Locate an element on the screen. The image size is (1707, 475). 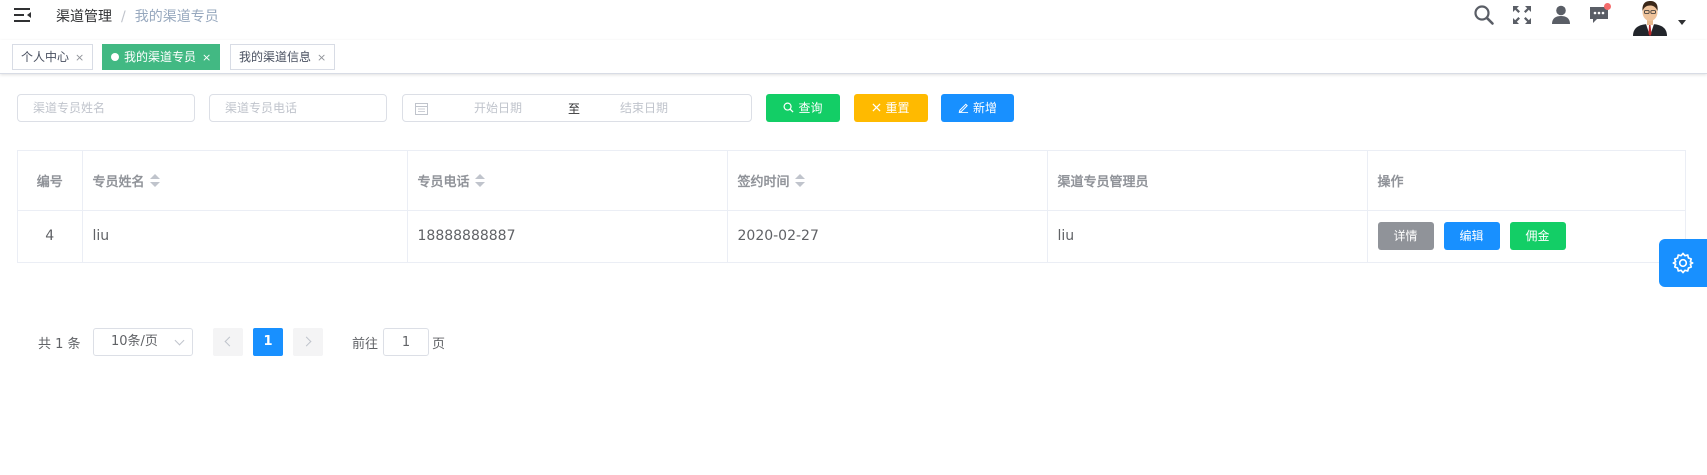
cell-phone: 18888888887 is located at coordinates (567, 236).